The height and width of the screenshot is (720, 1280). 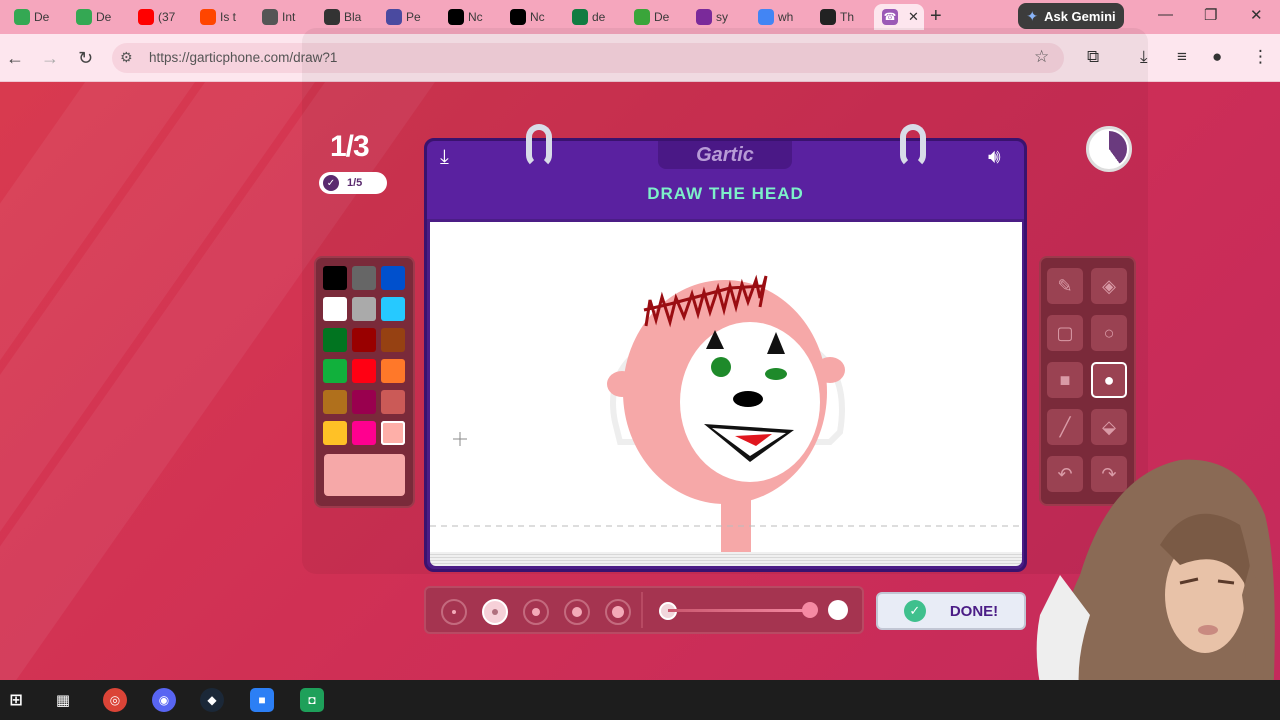 I want to click on timer-icon, so click(x=1109, y=149).